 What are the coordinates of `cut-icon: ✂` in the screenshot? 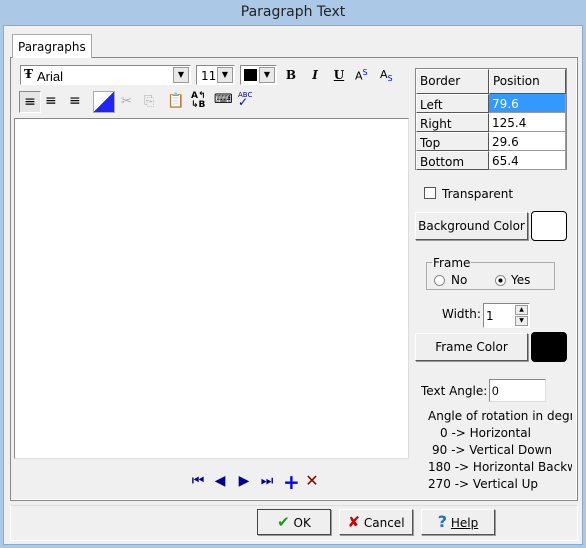 It's located at (126, 101).